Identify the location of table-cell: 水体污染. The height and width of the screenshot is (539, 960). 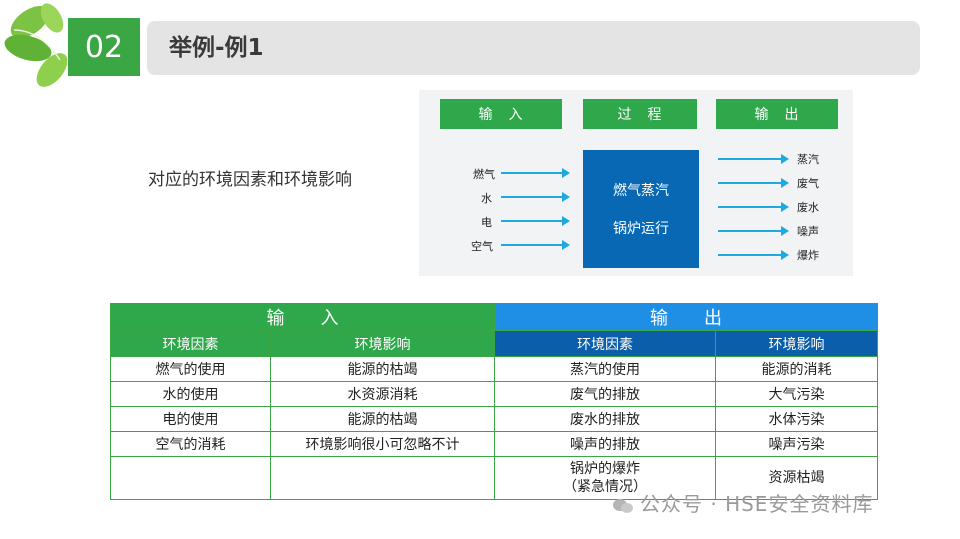
(796, 419).